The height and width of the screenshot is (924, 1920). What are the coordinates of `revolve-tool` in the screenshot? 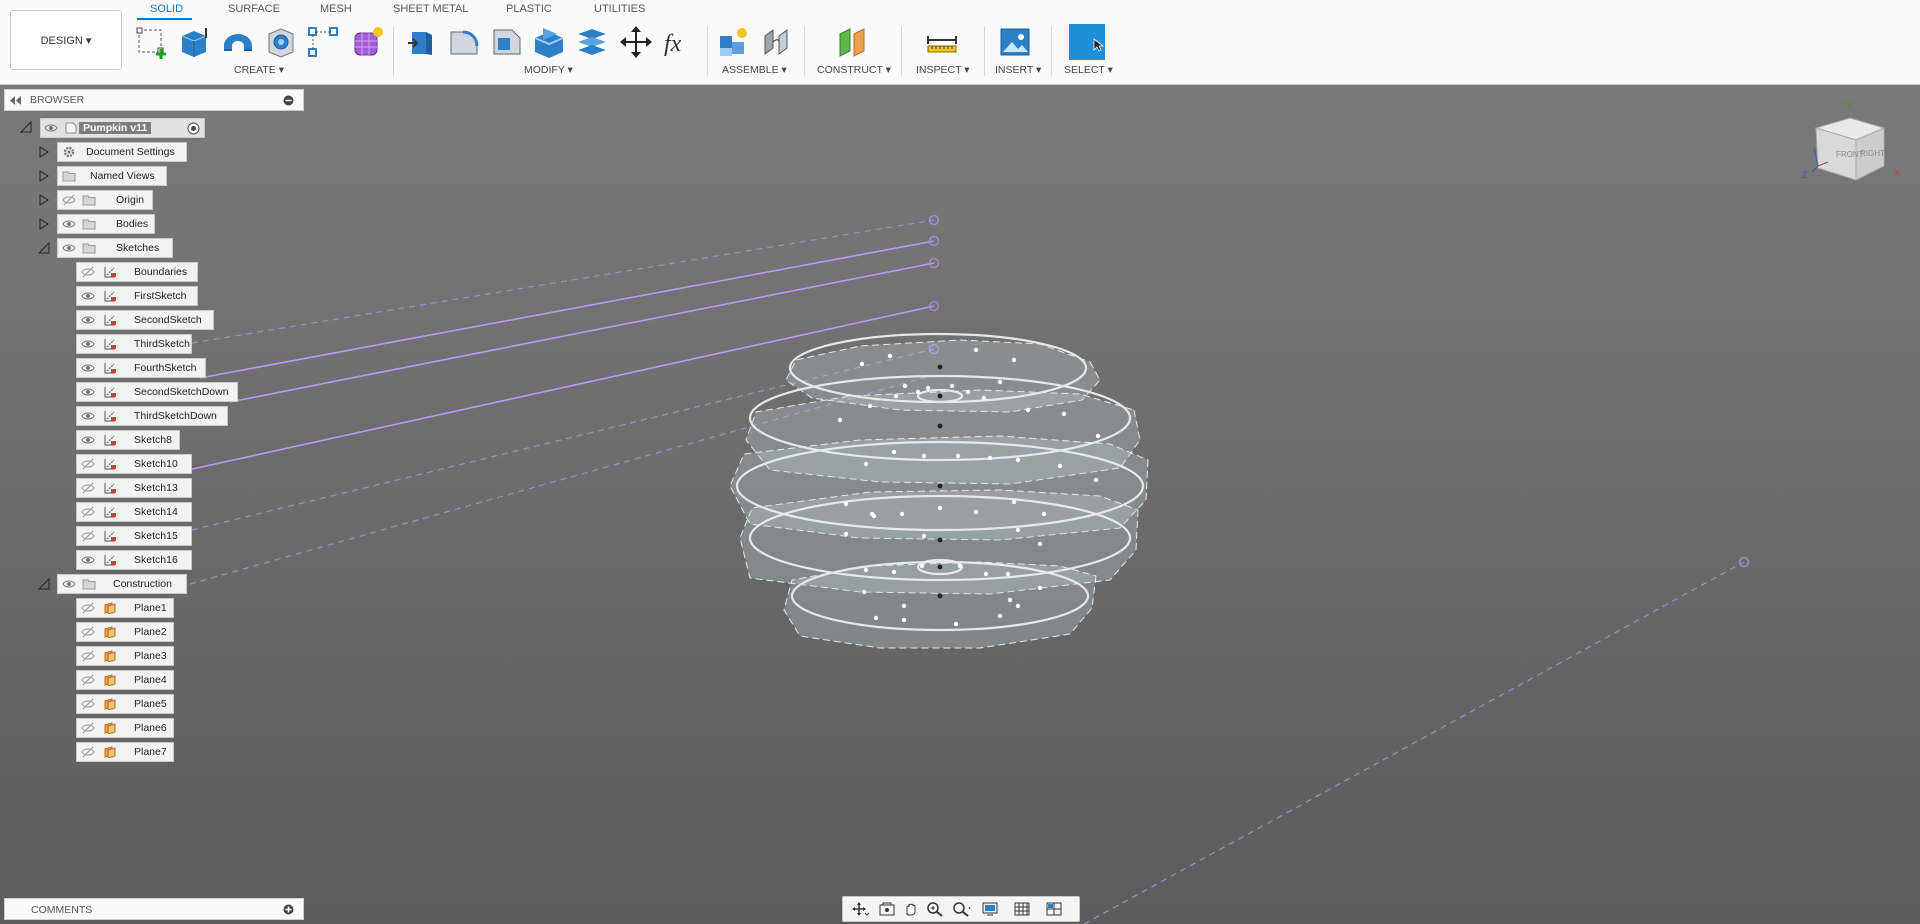 It's located at (238, 42).